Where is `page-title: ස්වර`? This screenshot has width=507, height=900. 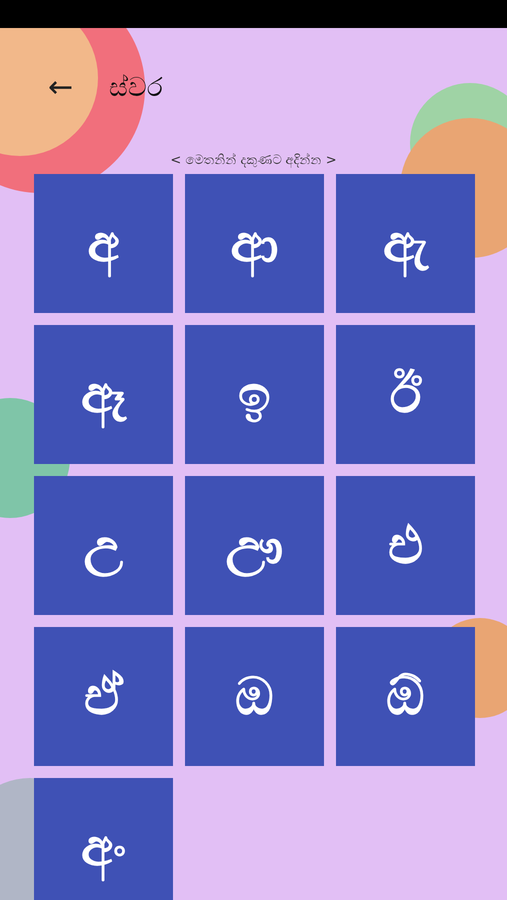
page-title: ස්වර is located at coordinates (136, 88).